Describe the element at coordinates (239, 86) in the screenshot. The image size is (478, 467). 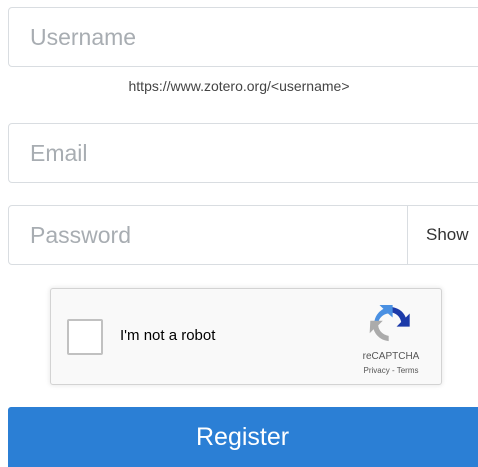
I see `username-url-hint: https://www.zotero.org/<username>` at that location.